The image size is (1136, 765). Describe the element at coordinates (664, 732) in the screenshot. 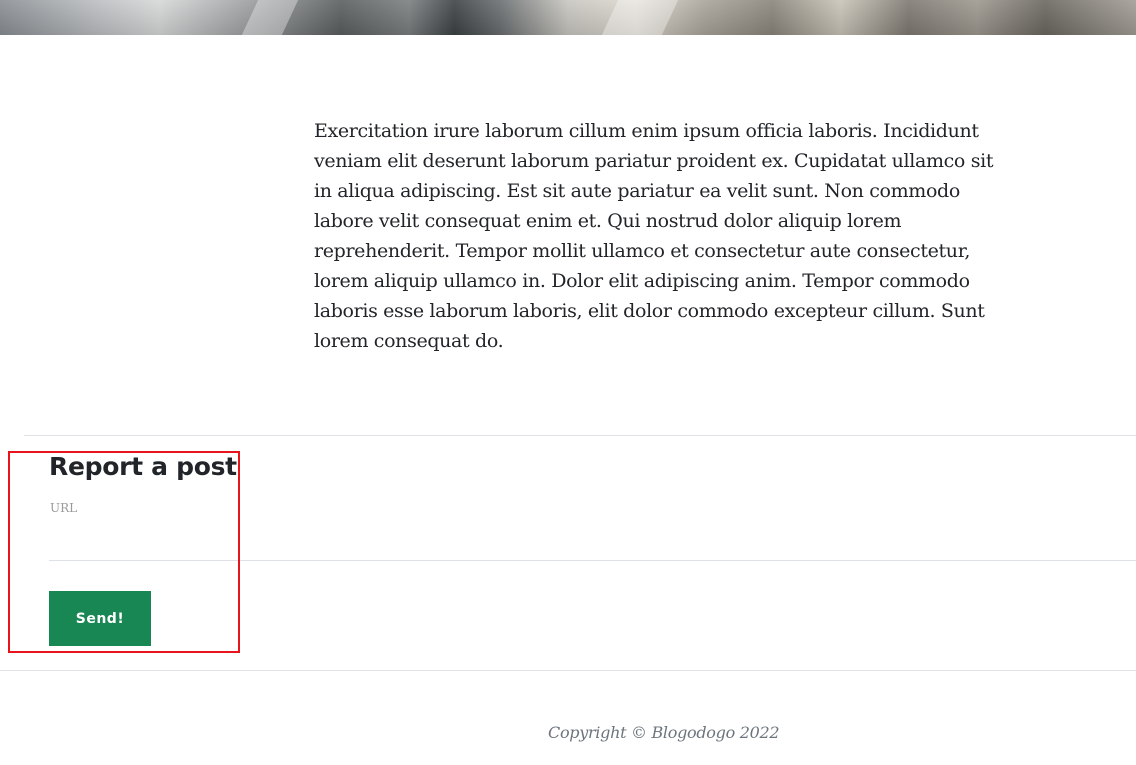

I see `footer-copyright: Copyright © Blogodogo 2022` at that location.